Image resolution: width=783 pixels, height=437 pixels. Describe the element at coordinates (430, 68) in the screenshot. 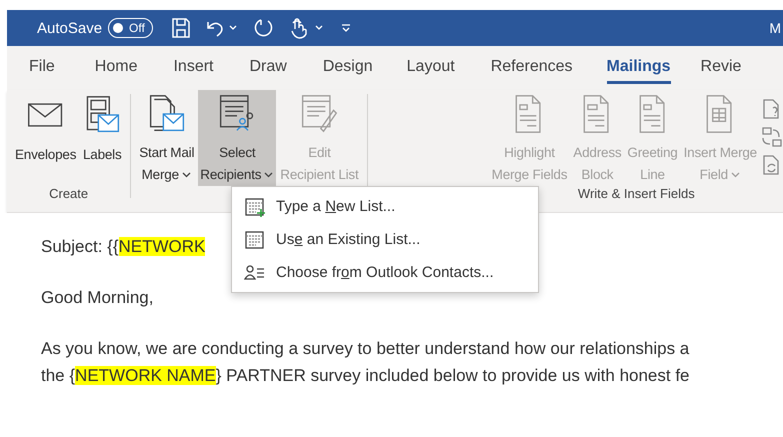

I see `ribbon-tab: Layout` at that location.